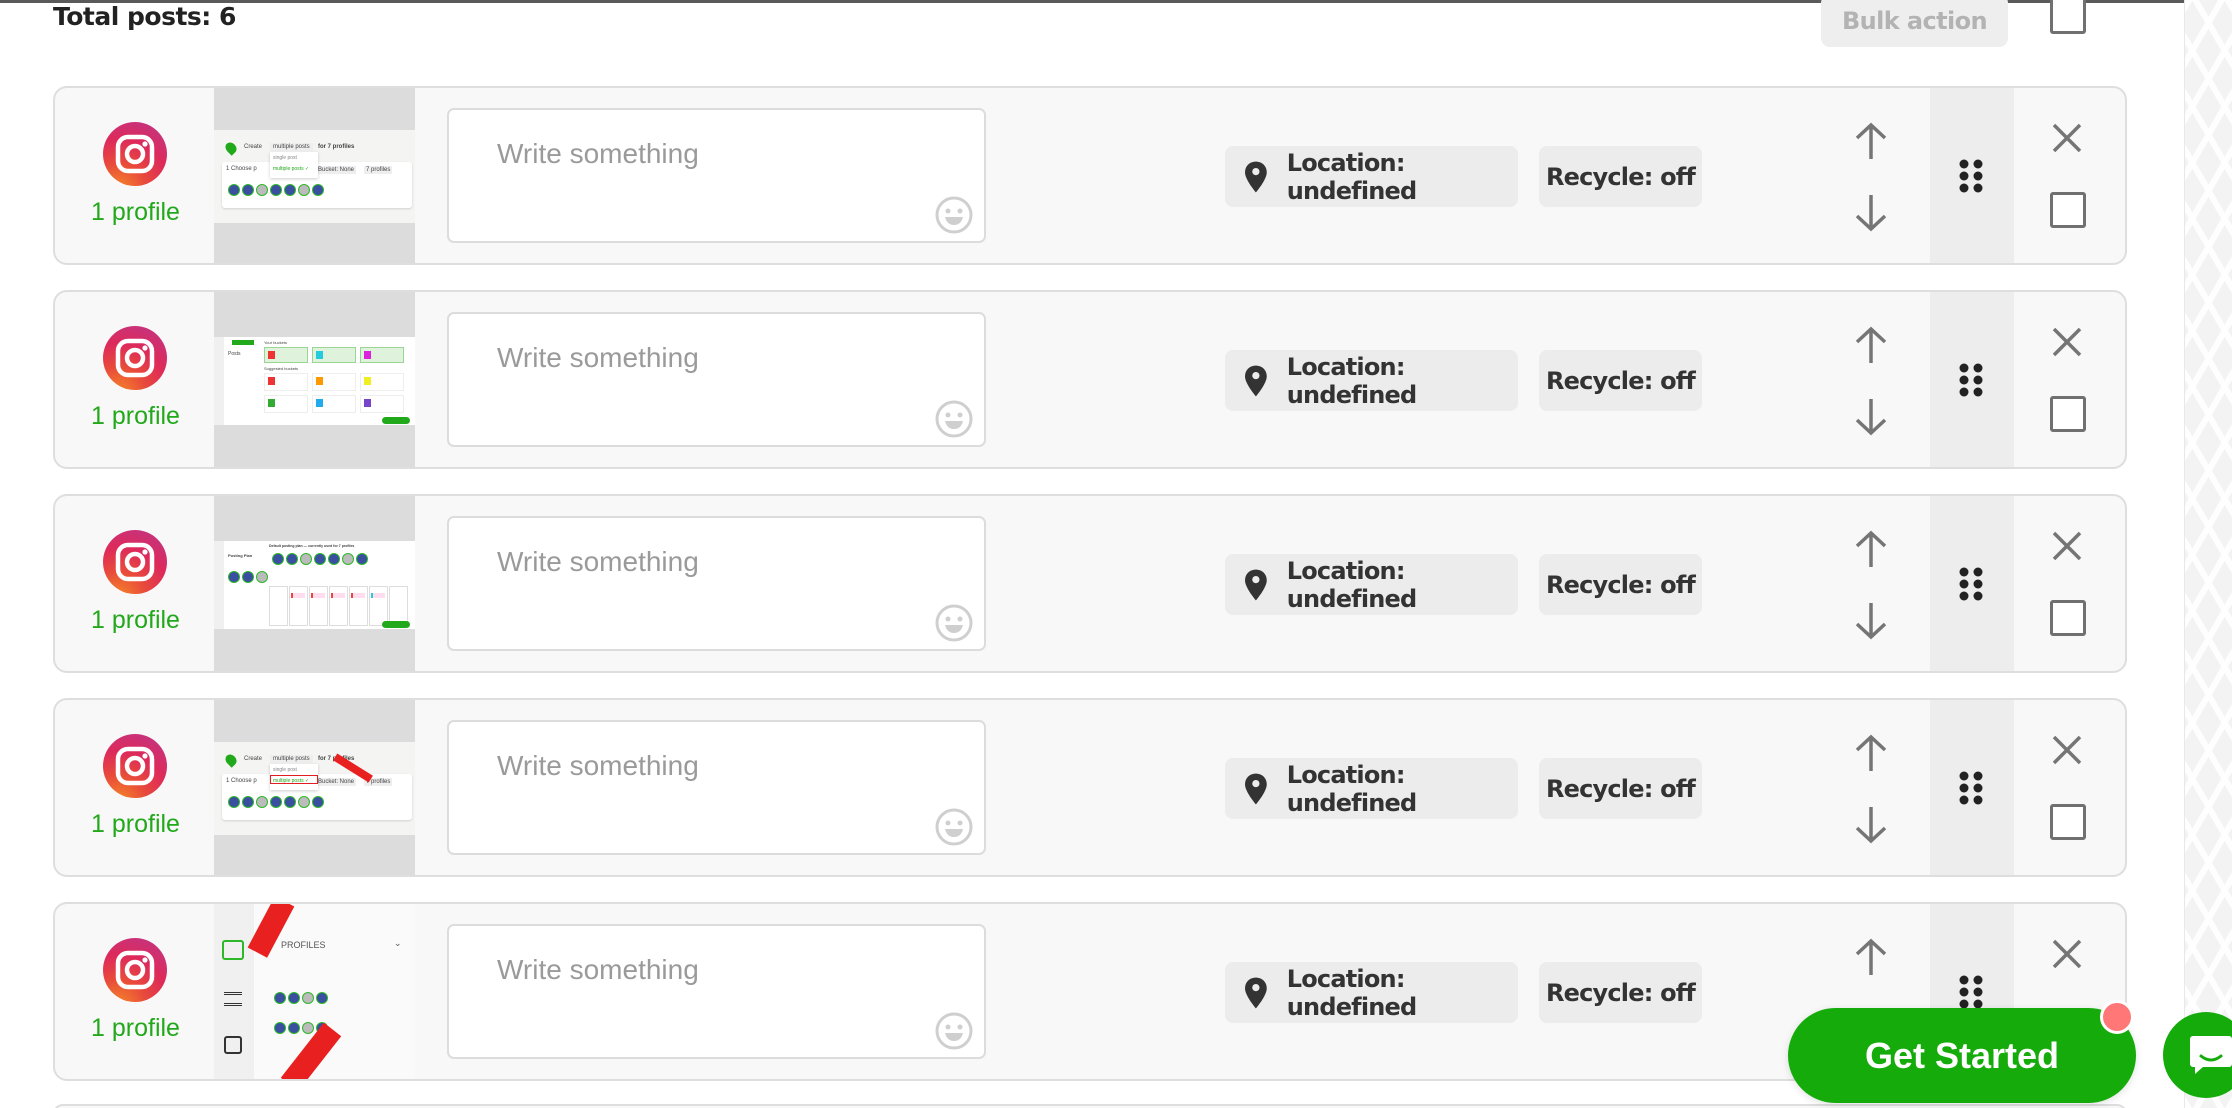 The width and height of the screenshot is (2232, 1108). I want to click on thumbnail-get-started, so click(396, 624).